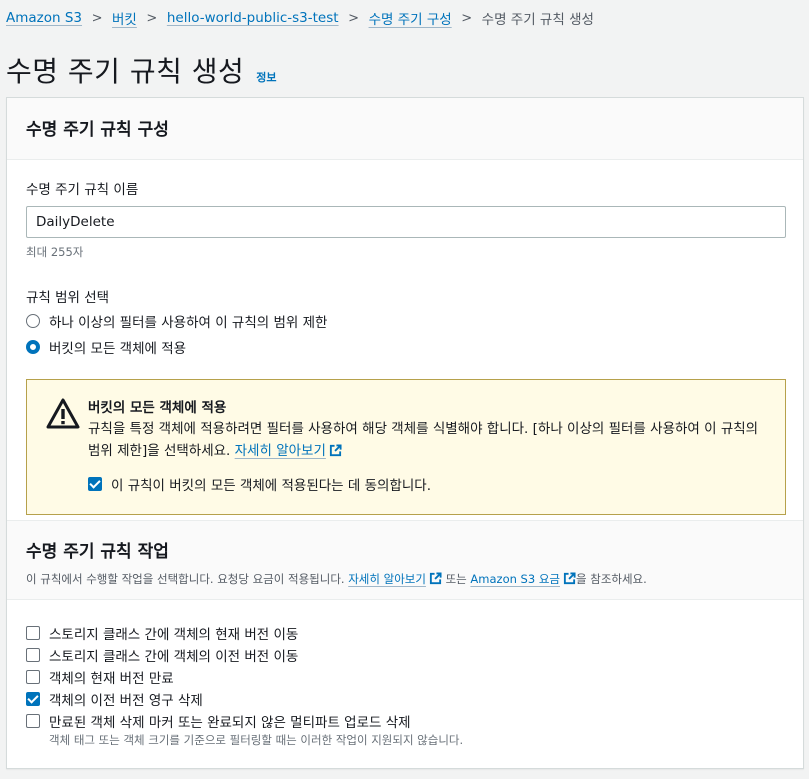 The width and height of the screenshot is (809, 779). I want to click on rule-name-hint: 최대 255자, so click(55, 252).